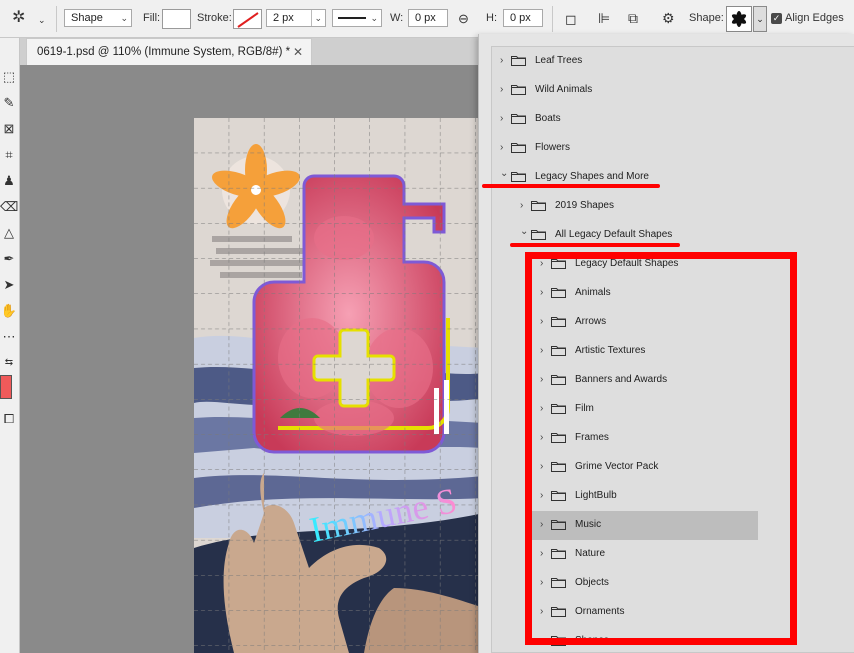 The width and height of the screenshot is (854, 653). What do you see at coordinates (9, 419) in the screenshot?
I see `quick-mask-icon: ⧠` at bounding box center [9, 419].